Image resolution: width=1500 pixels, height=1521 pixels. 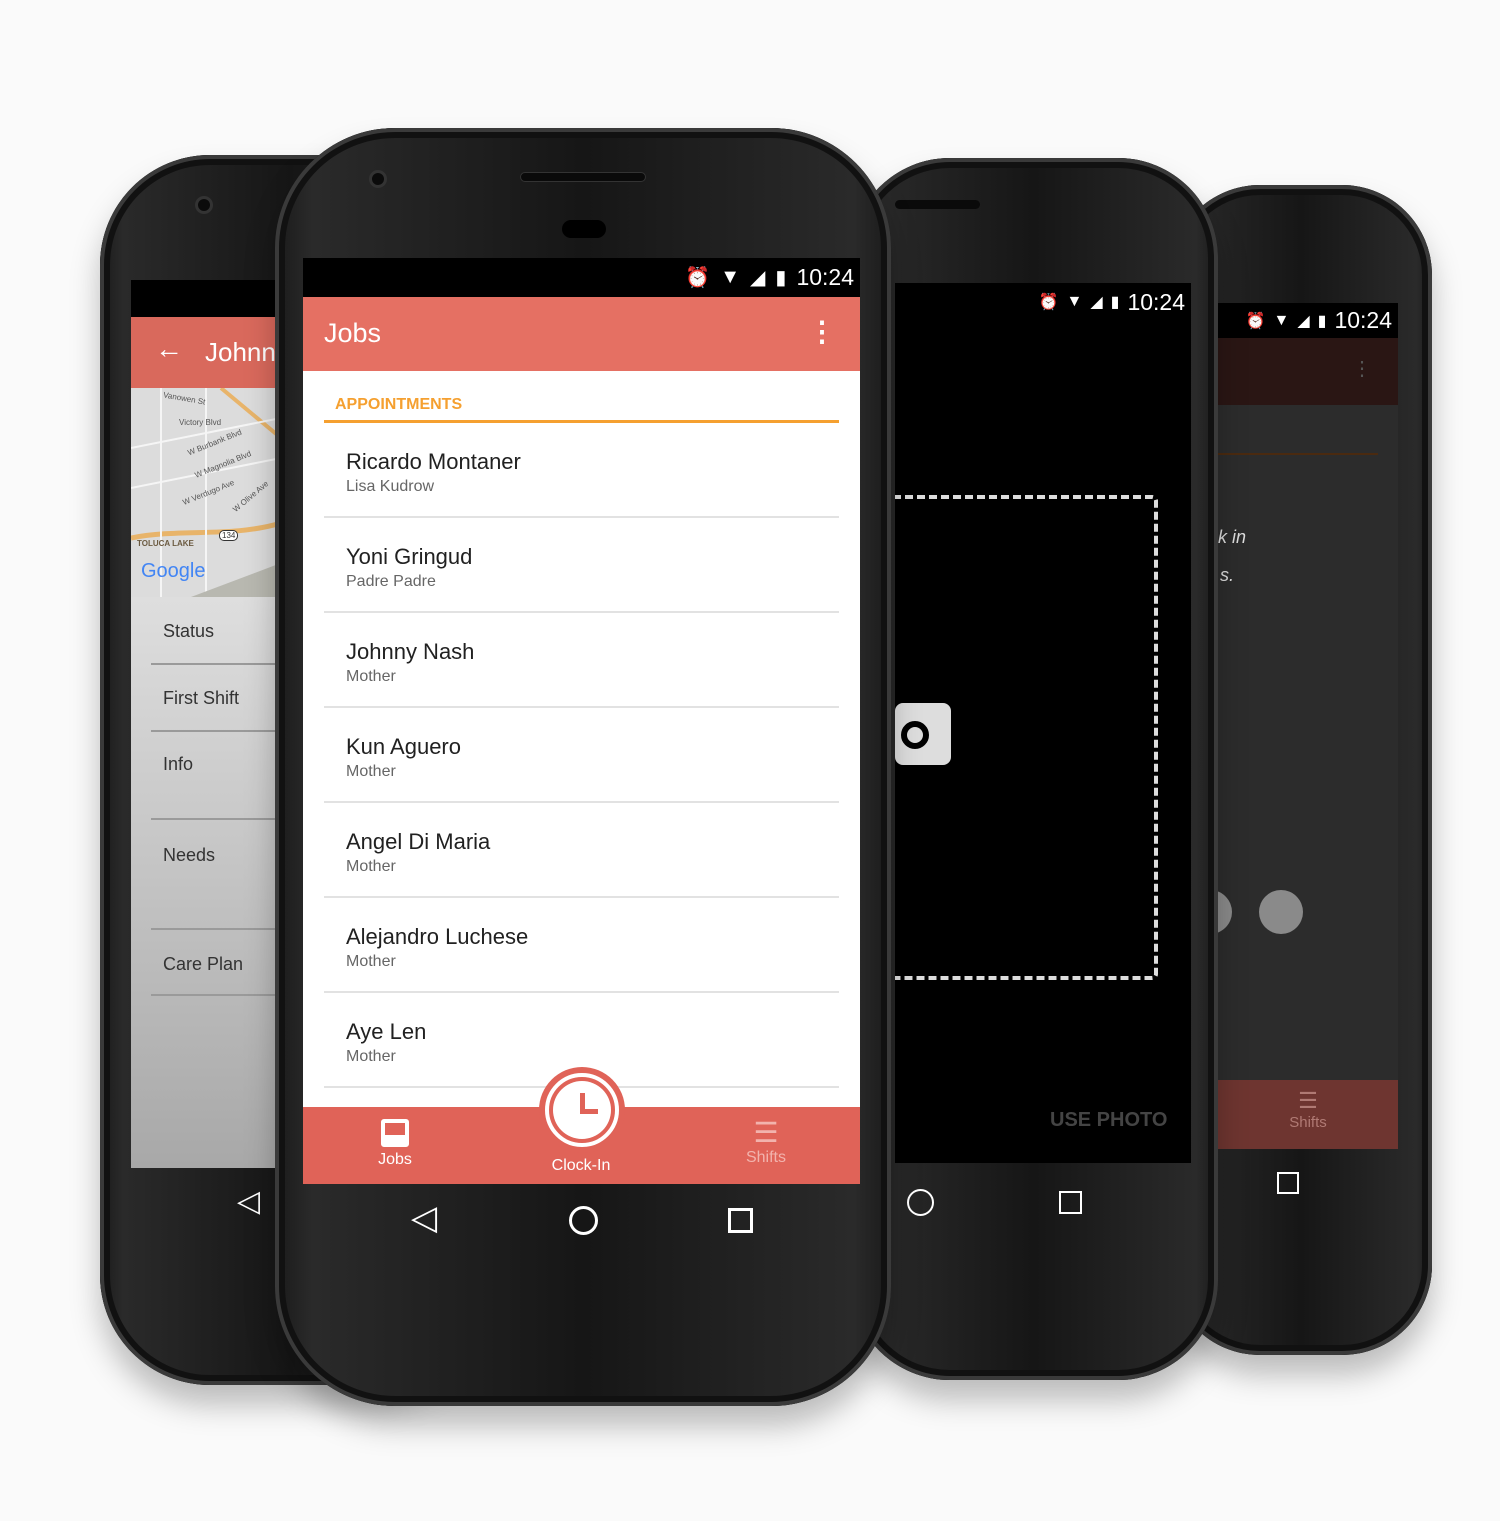 I want to click on appointment-name: Aye Len, so click(x=386, y=1031).